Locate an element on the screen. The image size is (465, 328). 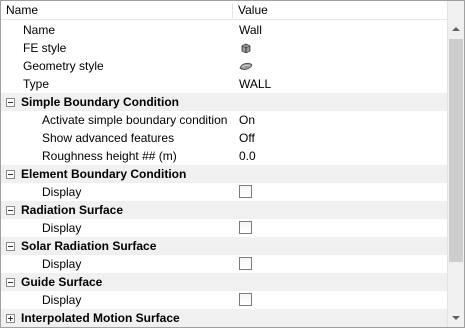
fe-style-cube-icon is located at coordinates (246, 48).